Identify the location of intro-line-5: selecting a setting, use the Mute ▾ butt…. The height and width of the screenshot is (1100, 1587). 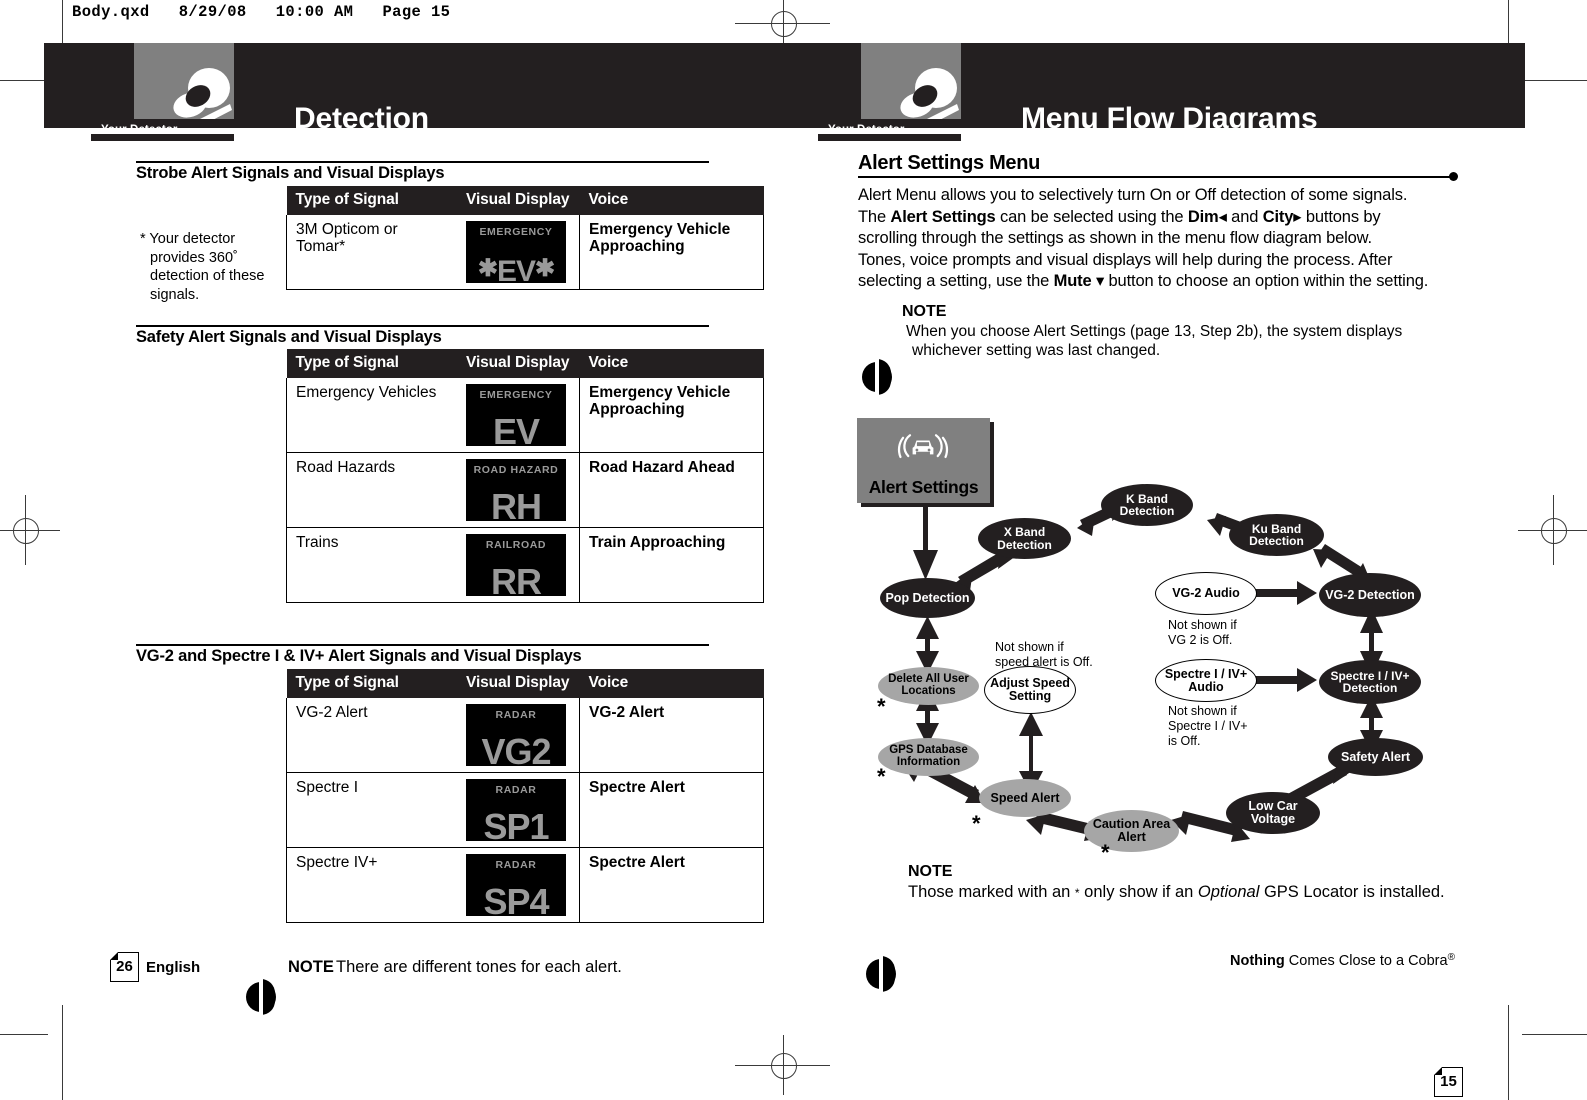
(1143, 281).